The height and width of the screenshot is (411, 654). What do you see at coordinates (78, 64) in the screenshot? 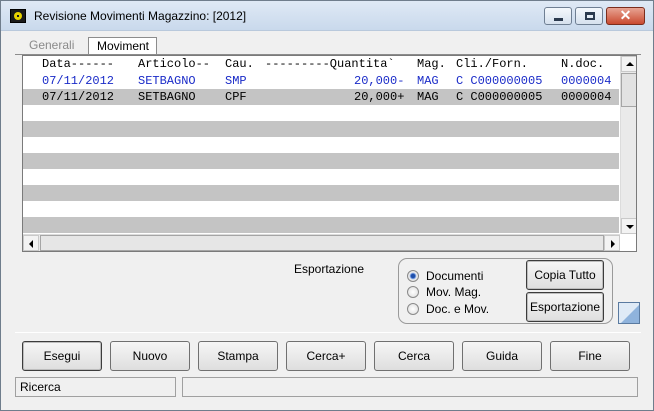
I see `header-data: Data------` at bounding box center [78, 64].